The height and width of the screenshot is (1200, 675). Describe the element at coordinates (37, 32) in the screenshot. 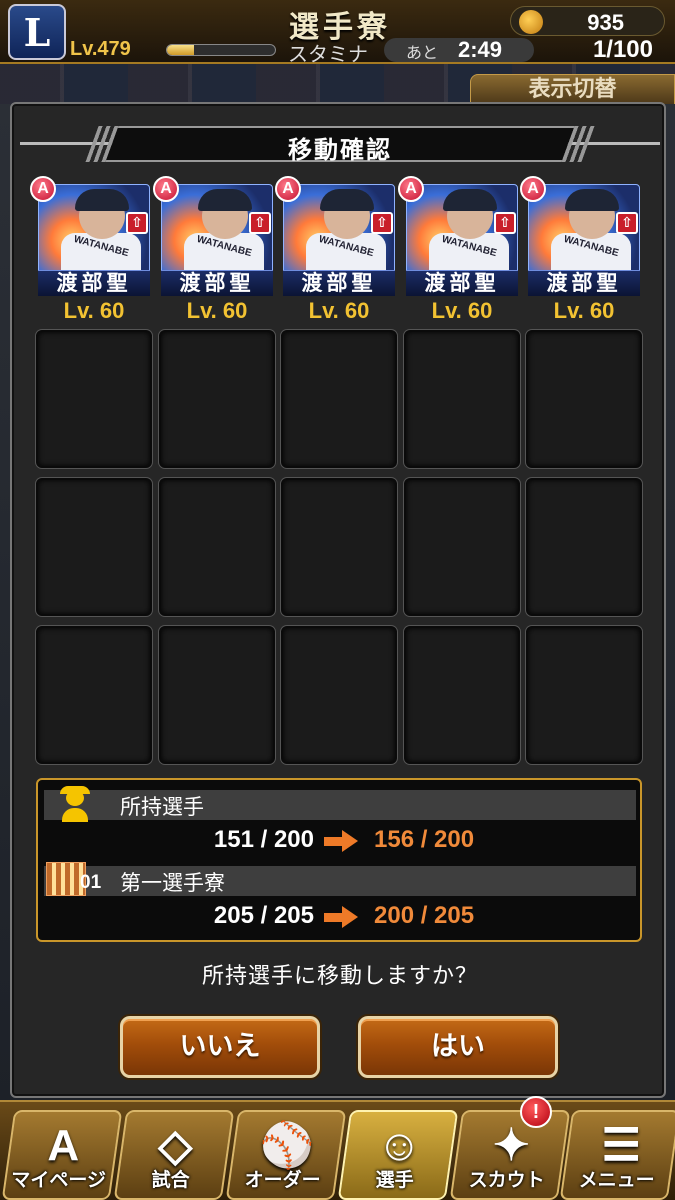

I see `team-logo: L` at that location.